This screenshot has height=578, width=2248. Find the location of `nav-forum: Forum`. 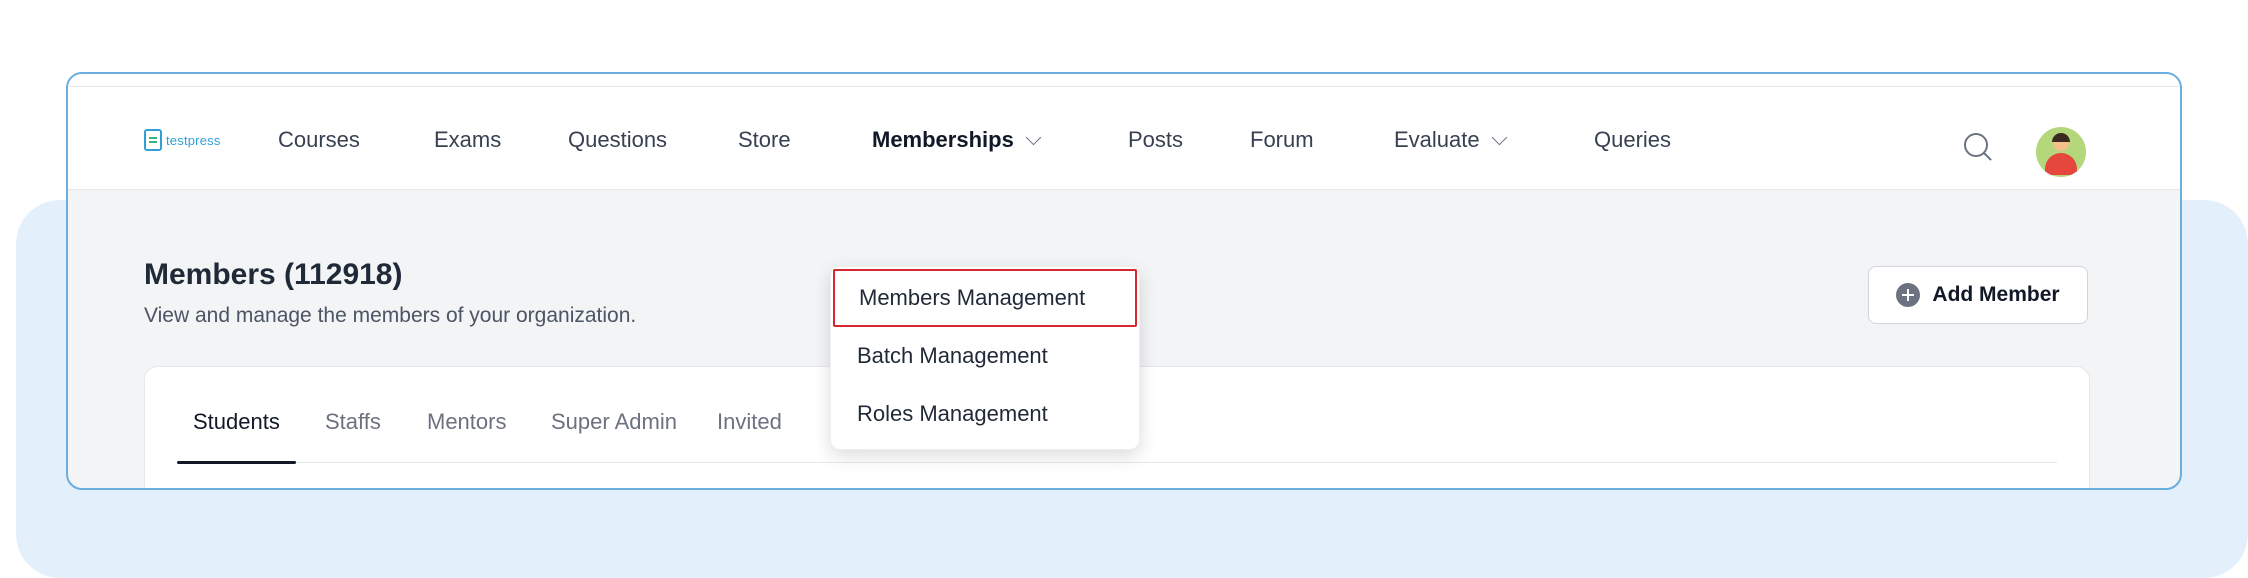

nav-forum: Forum is located at coordinates (1282, 140).